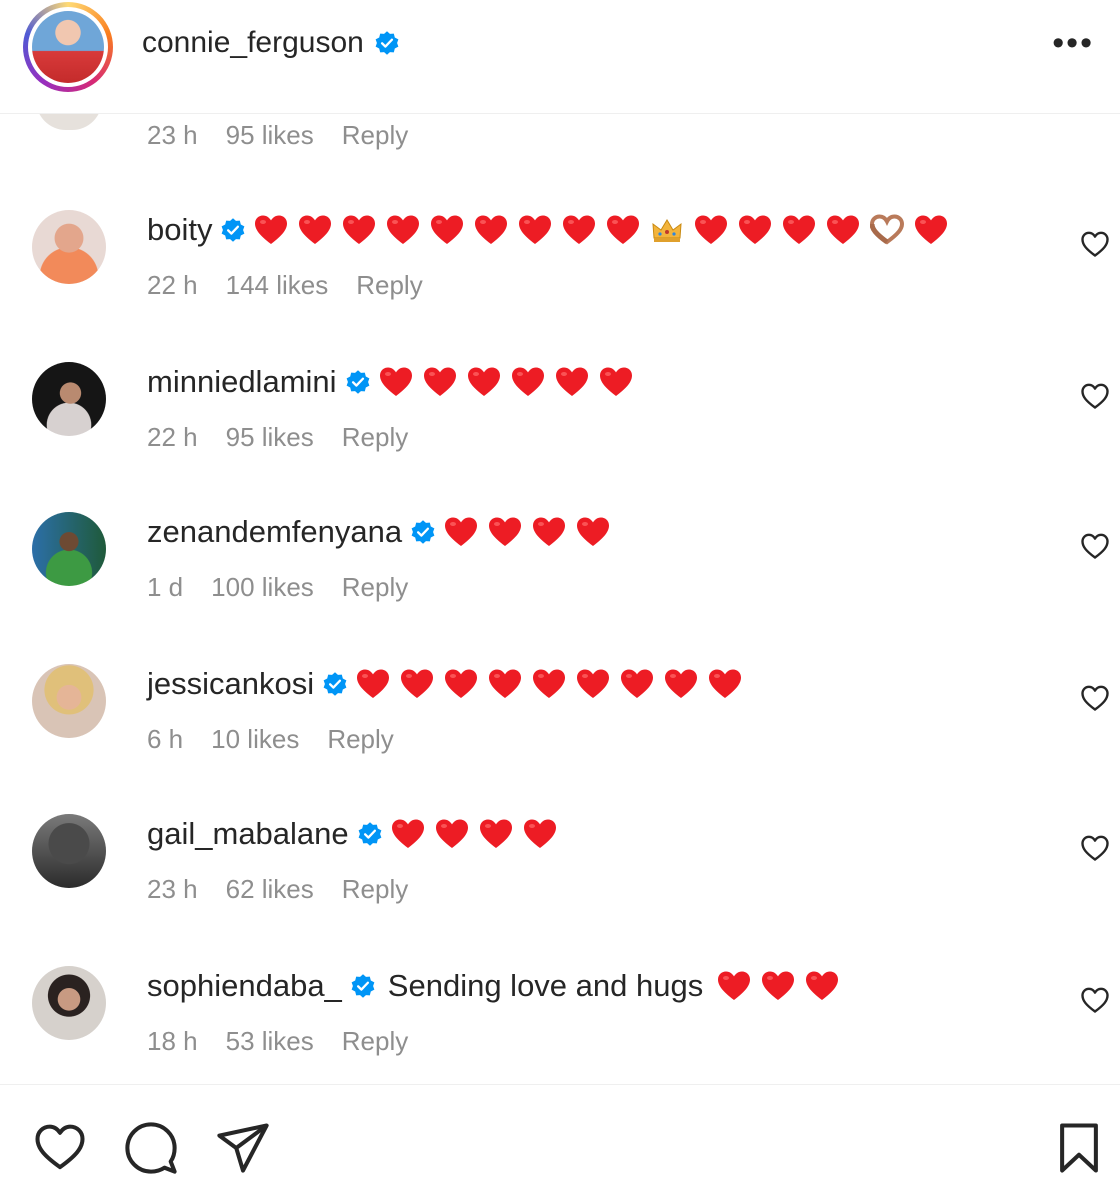 The height and width of the screenshot is (1193, 1120). What do you see at coordinates (253, 43) in the screenshot?
I see `author-username: connie_ferguson` at bounding box center [253, 43].